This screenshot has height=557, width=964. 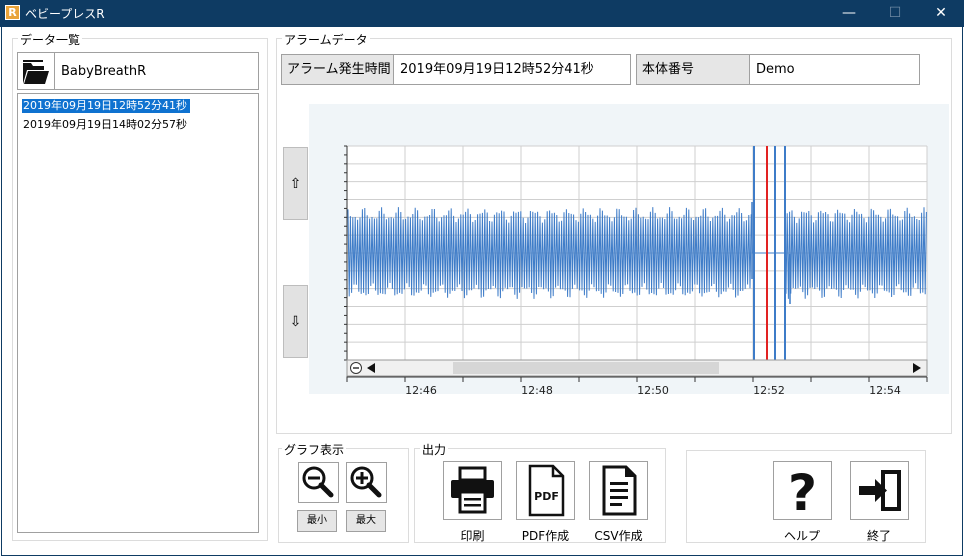 I want to click on printer-icon, so click(x=472, y=490).